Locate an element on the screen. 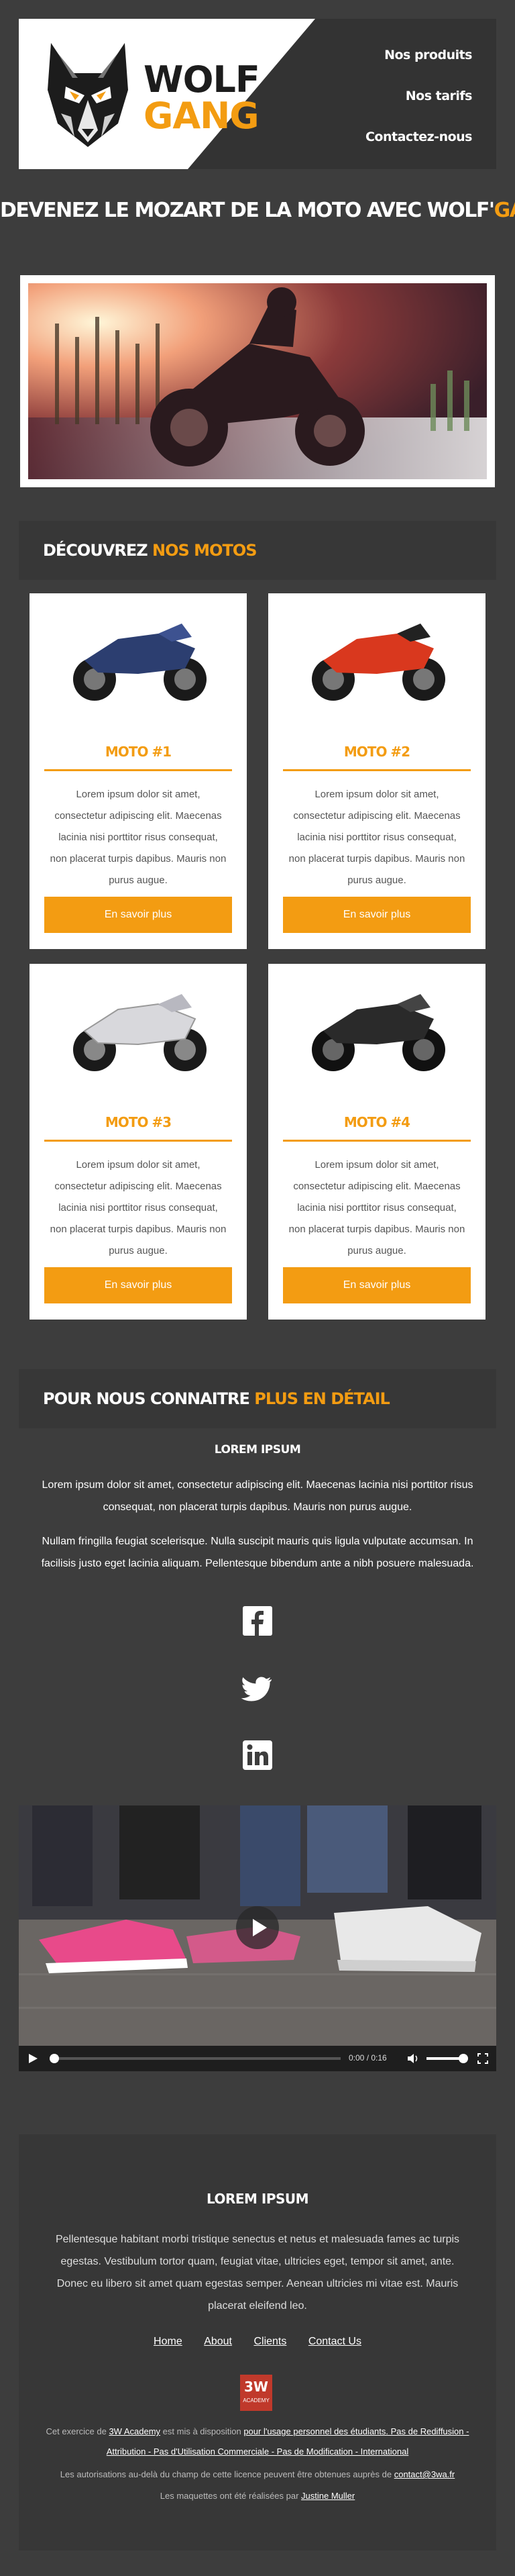 The width and height of the screenshot is (515, 2576). link-3w-academy: 3W Academy is located at coordinates (134, 2431).